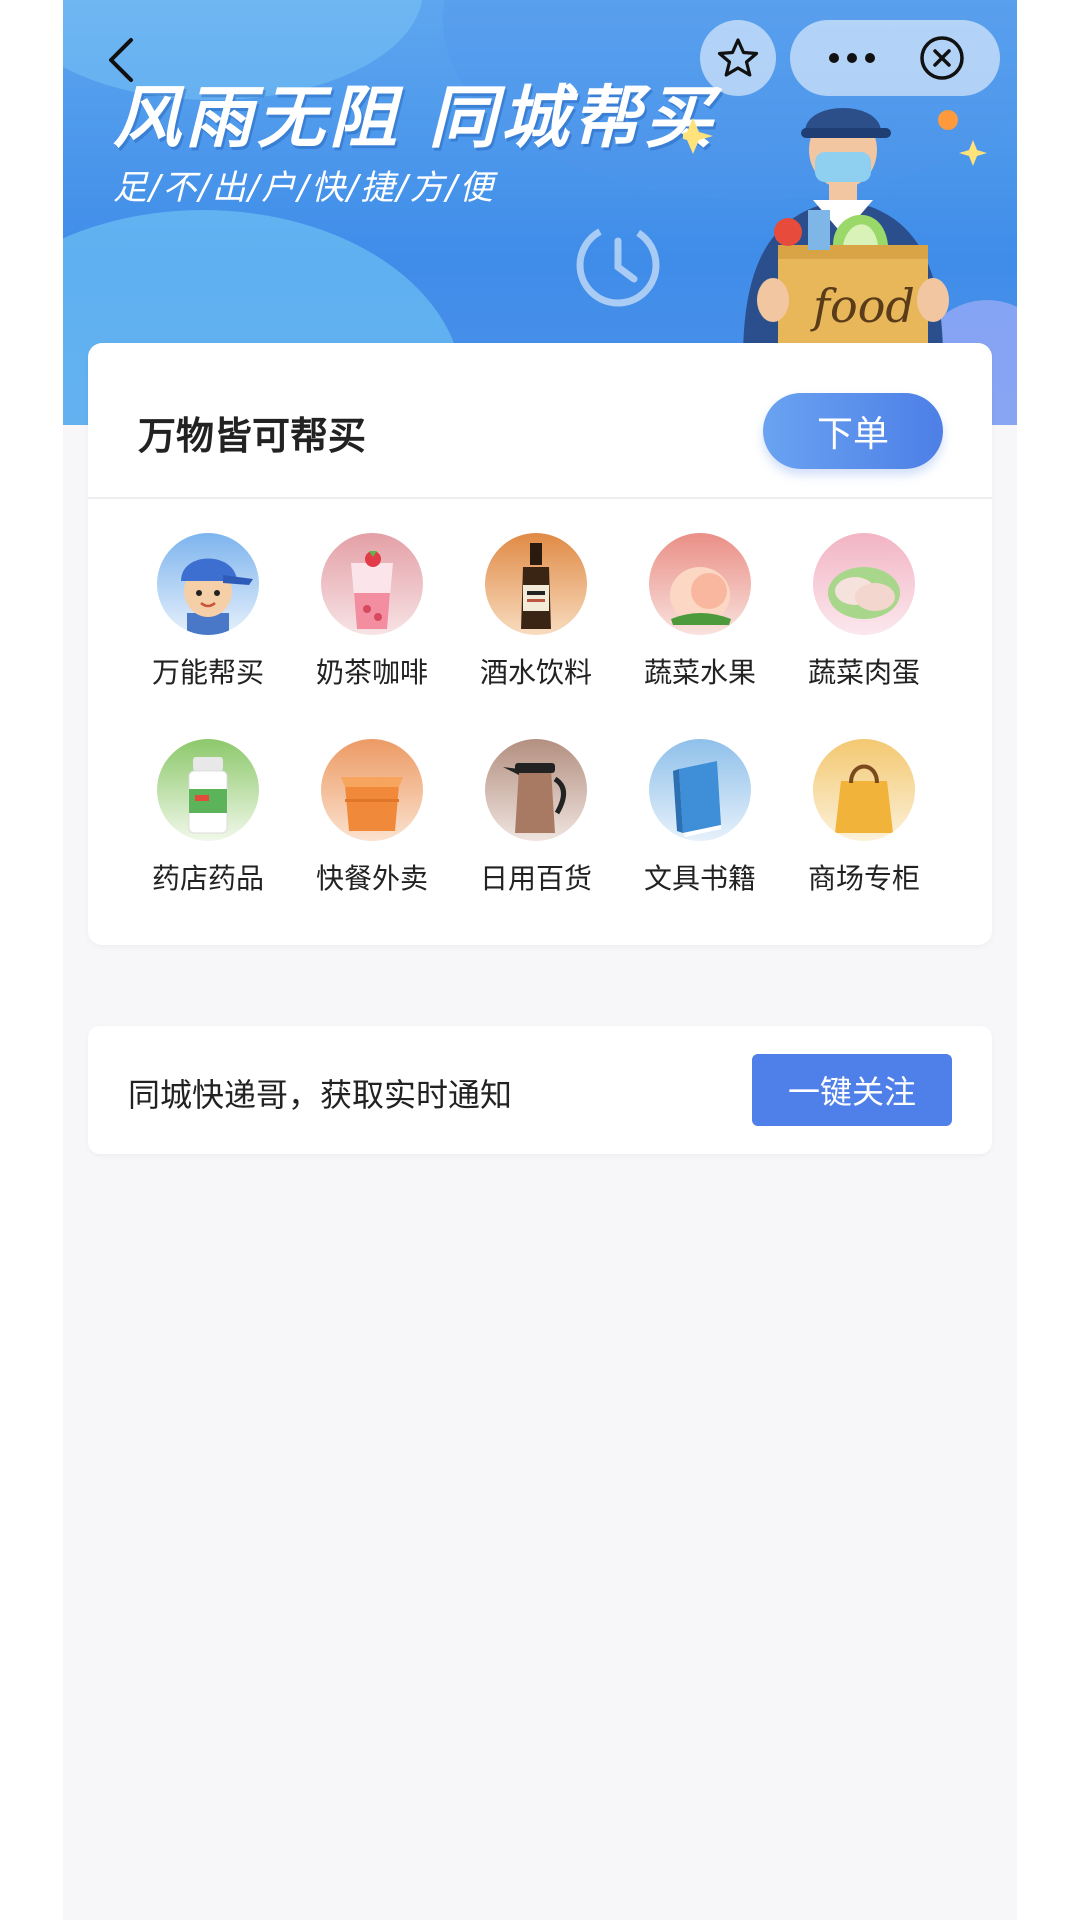 The height and width of the screenshot is (1920, 1080). I want to click on category-item: 日用百货, so click(536, 824).